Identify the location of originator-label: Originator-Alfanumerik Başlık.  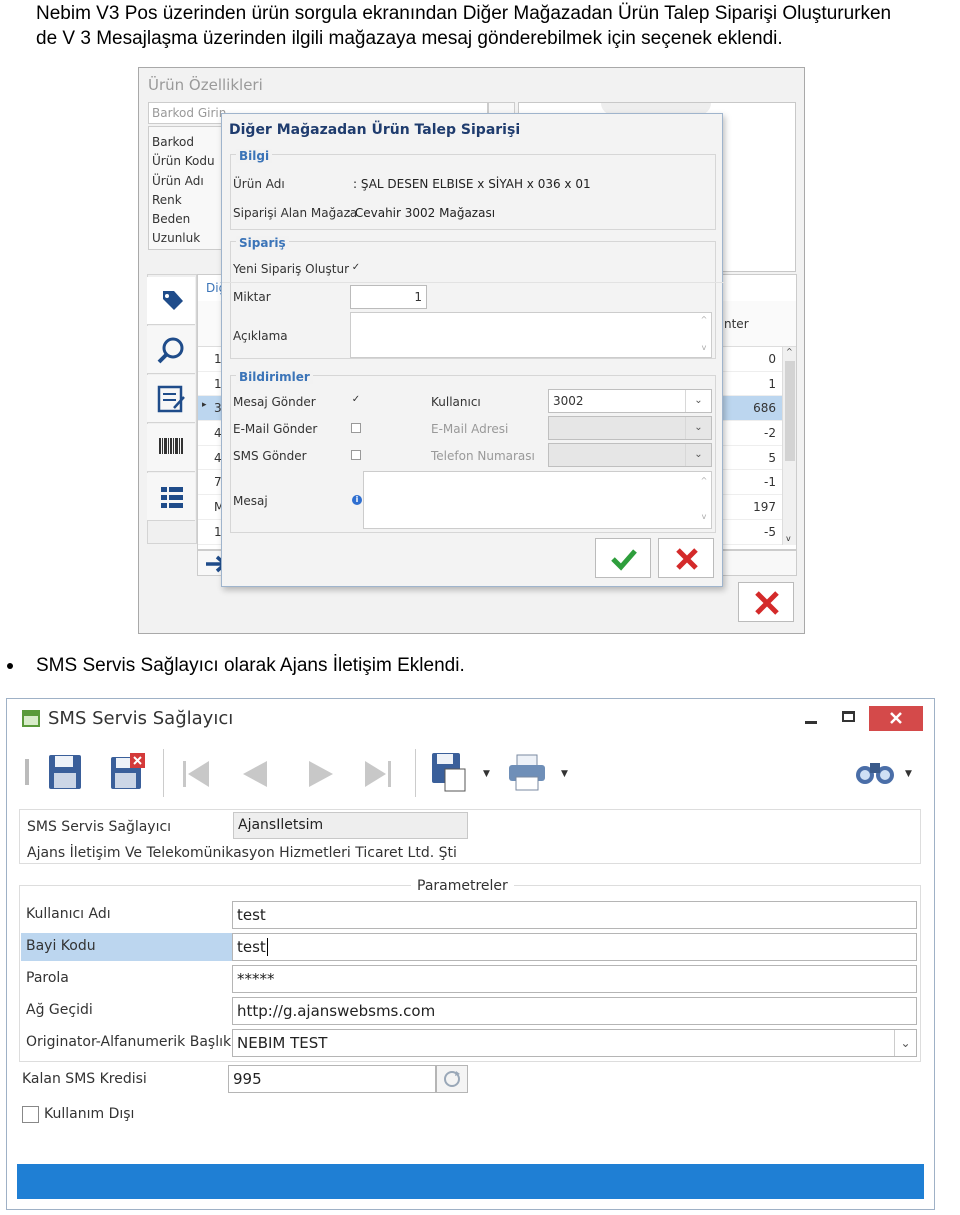
(129, 1042).